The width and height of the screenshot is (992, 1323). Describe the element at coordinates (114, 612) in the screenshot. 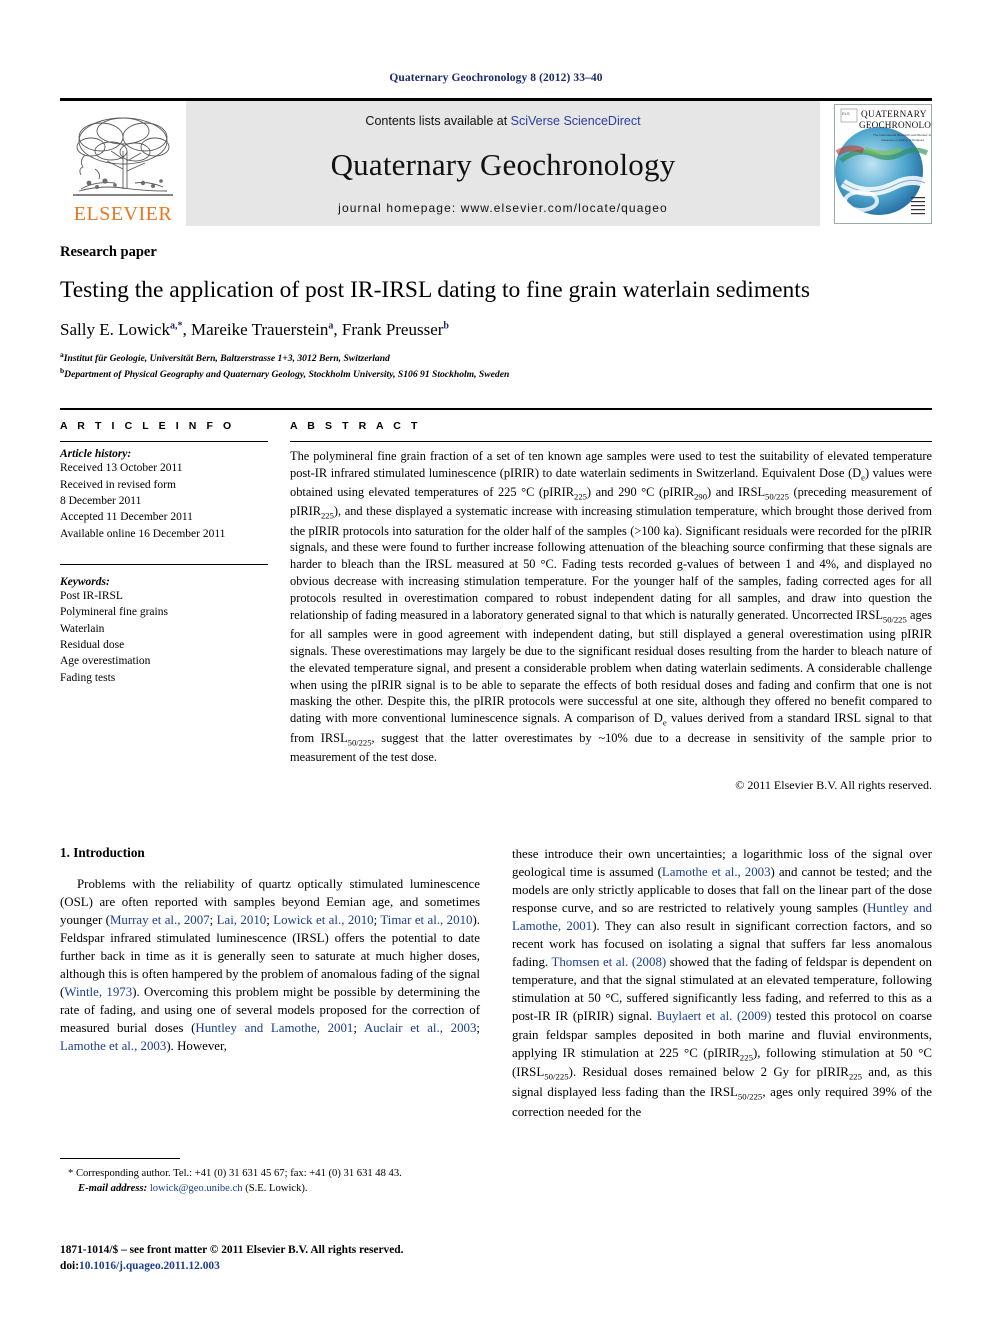

I see `keyword-item: Polymineral fine grains` at that location.